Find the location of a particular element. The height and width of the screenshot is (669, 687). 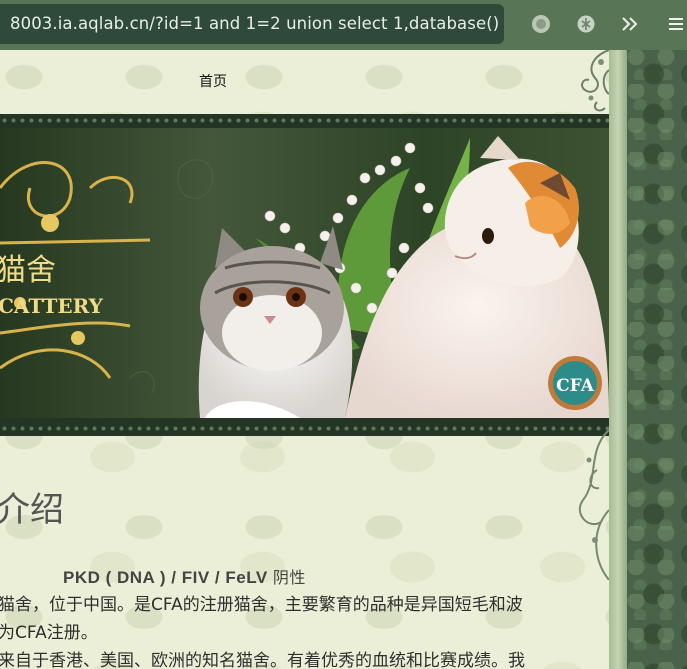

intro-line-1: 猫舍，位于中国。是CFA的注册猫舍，主要繁育的品种是异国短毛和波 is located at coordinates (261, 605).